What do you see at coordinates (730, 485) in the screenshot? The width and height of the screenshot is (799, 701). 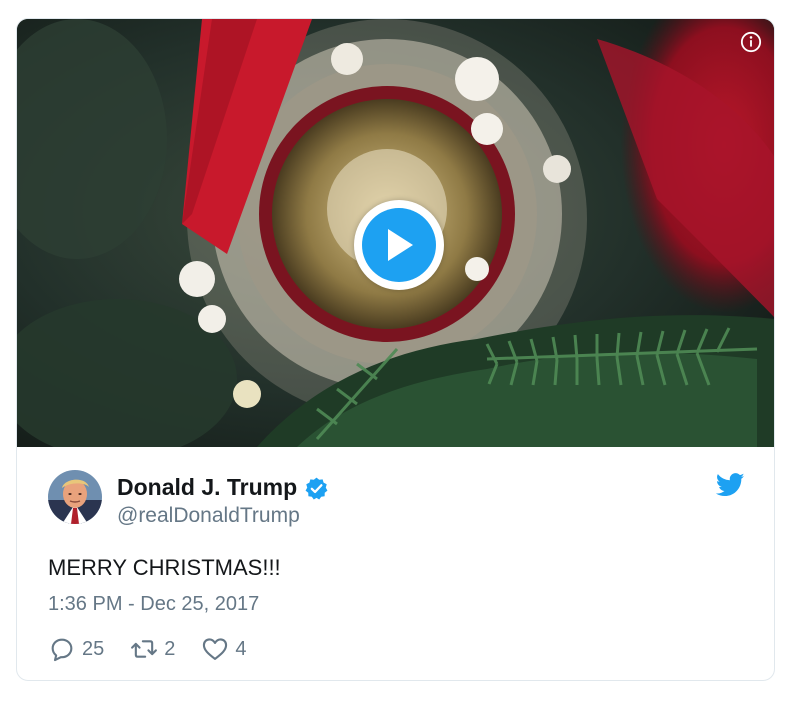 I see `twitter-bird-icon` at bounding box center [730, 485].